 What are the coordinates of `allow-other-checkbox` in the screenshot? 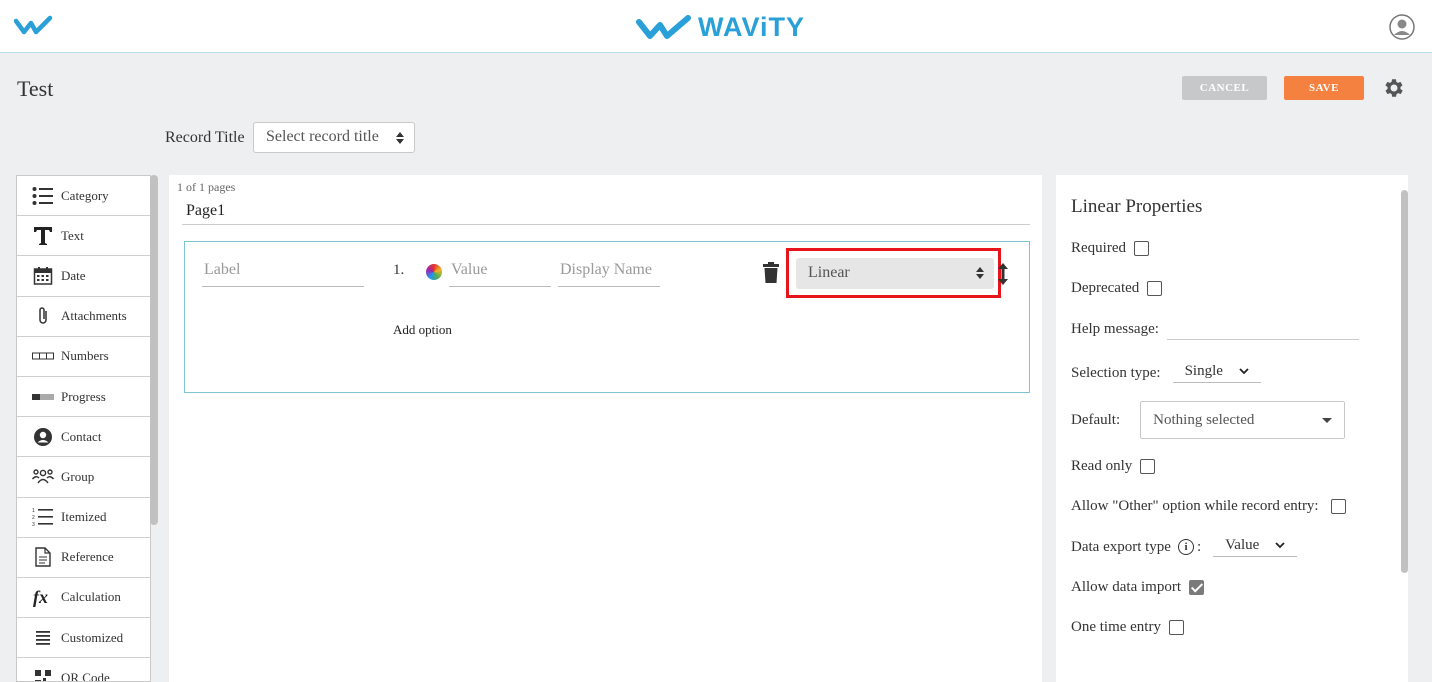 It's located at (1338, 506).